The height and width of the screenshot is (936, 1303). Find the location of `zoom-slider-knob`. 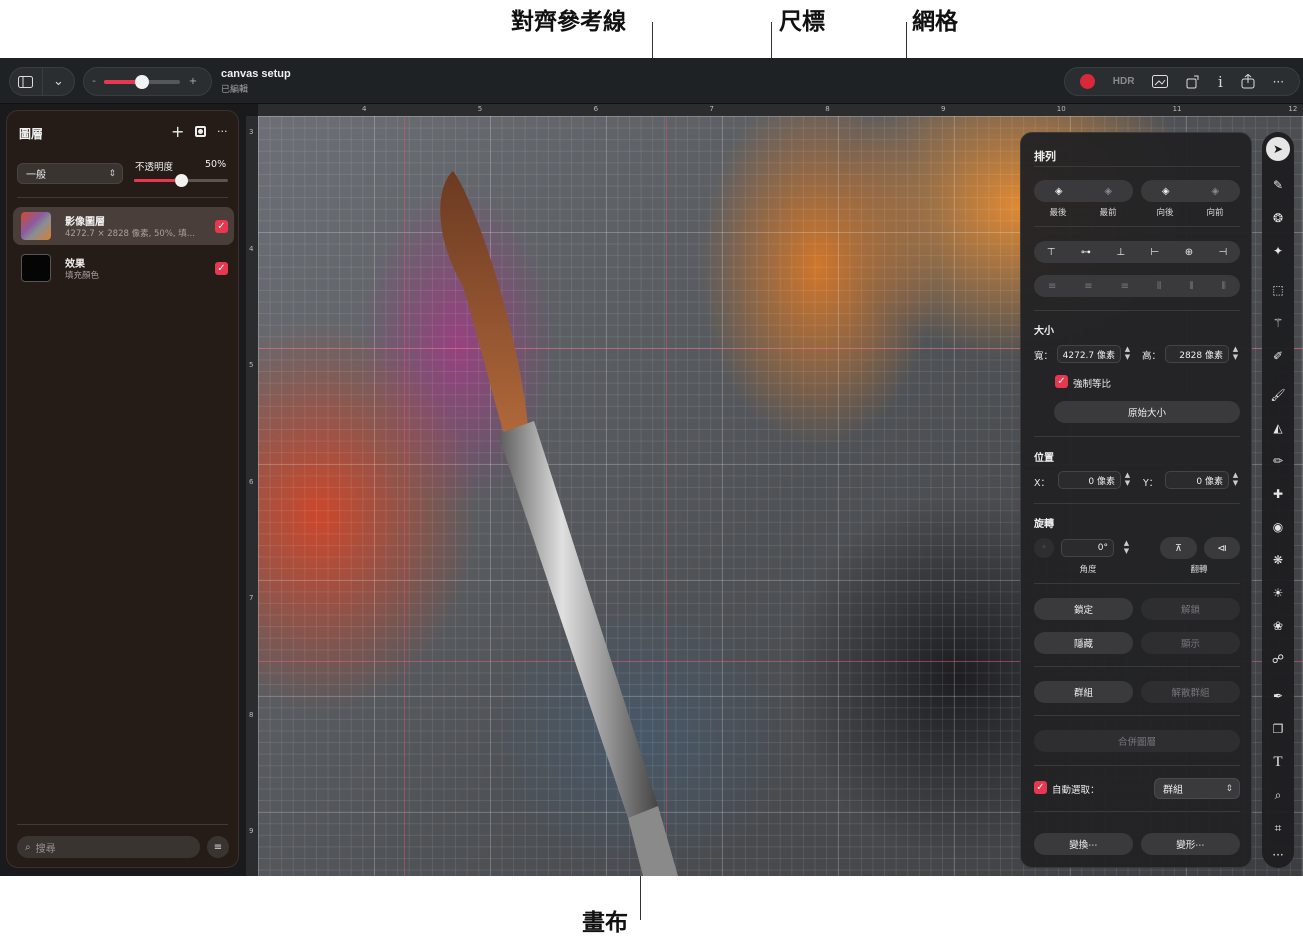

zoom-slider-knob is located at coordinates (142, 81).